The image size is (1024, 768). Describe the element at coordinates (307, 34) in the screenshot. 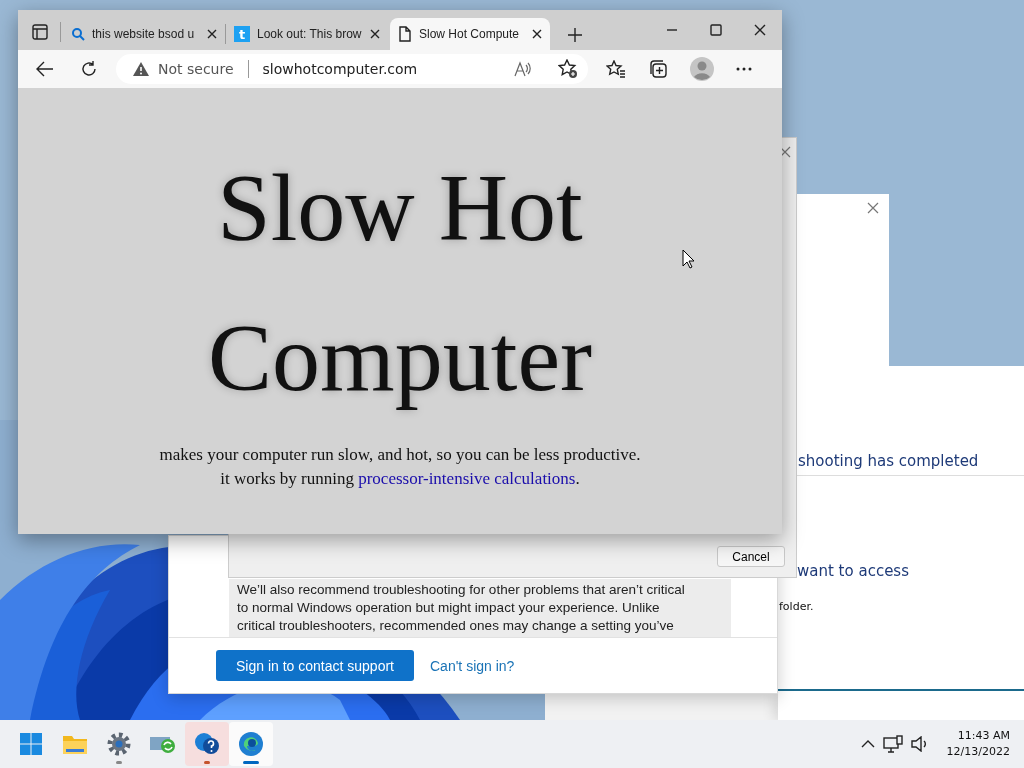

I see `browser-tab: t Look out: This brow` at that location.